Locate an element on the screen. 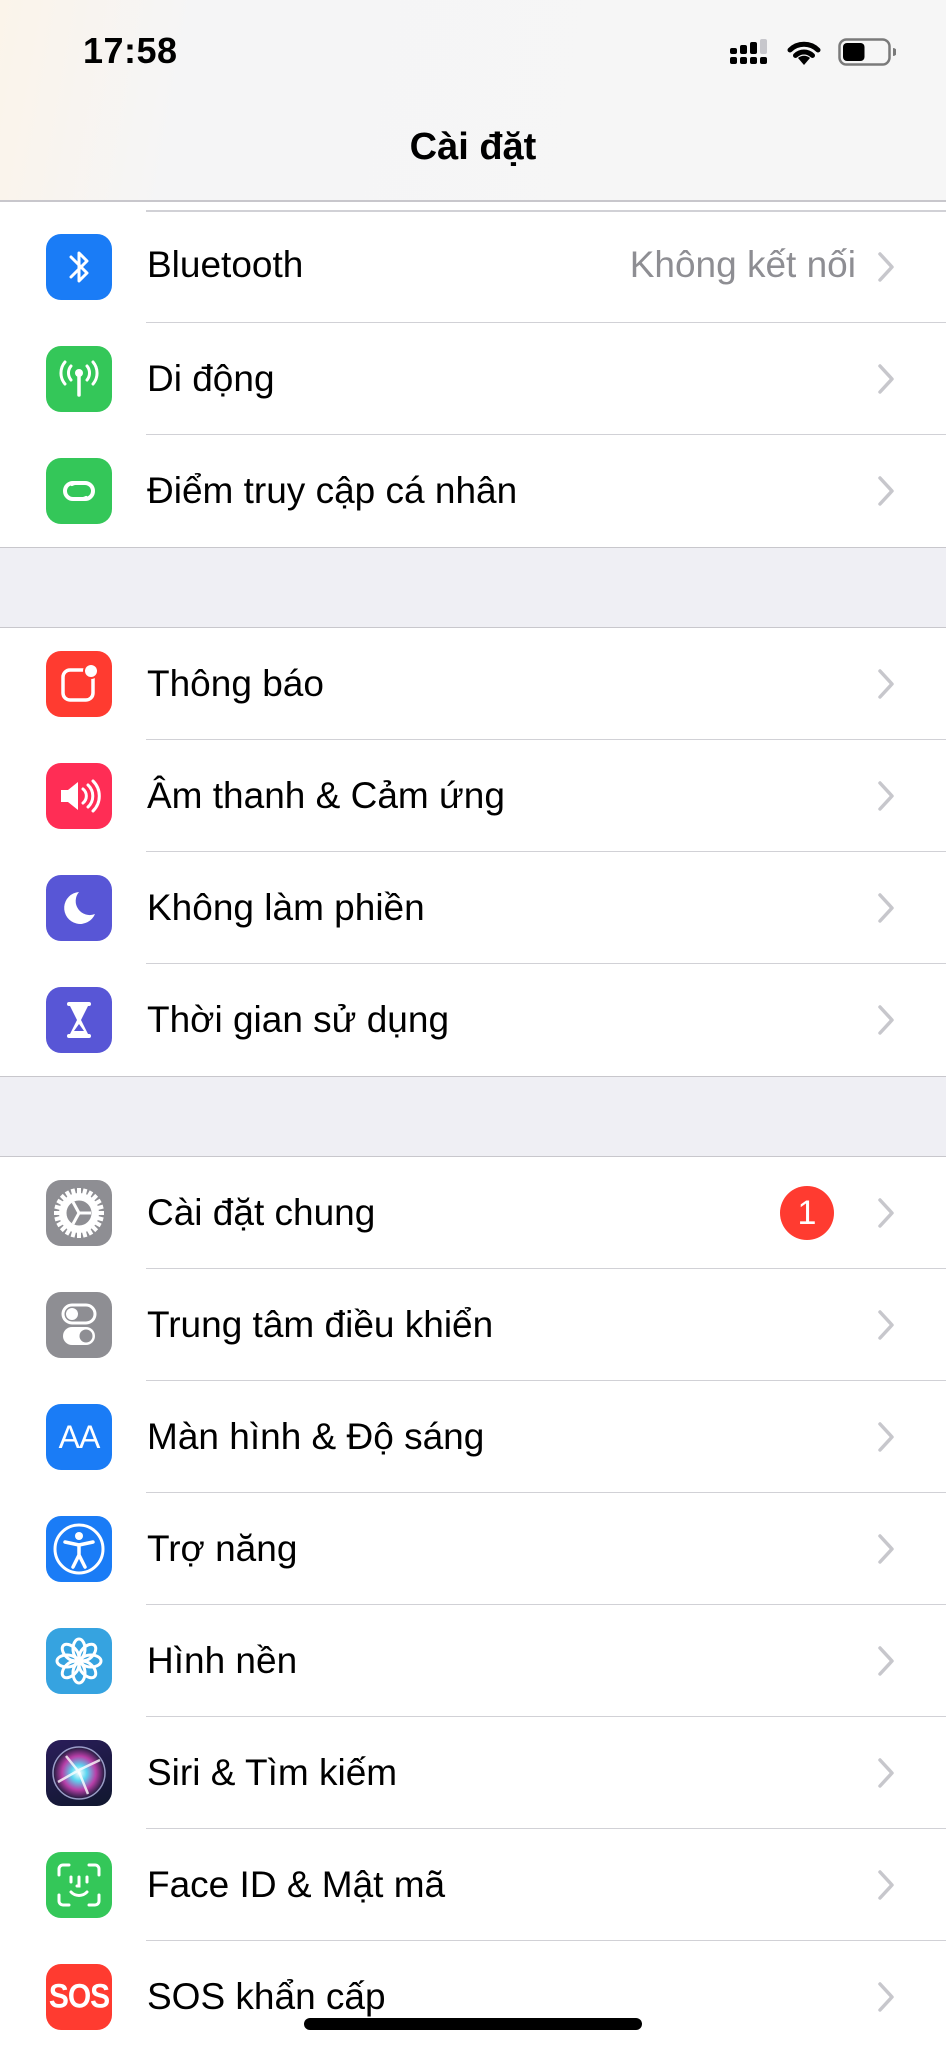 This screenshot has width=946, height=2048. row-label: Siri & Tìm kiếm is located at coordinates (272, 1772).